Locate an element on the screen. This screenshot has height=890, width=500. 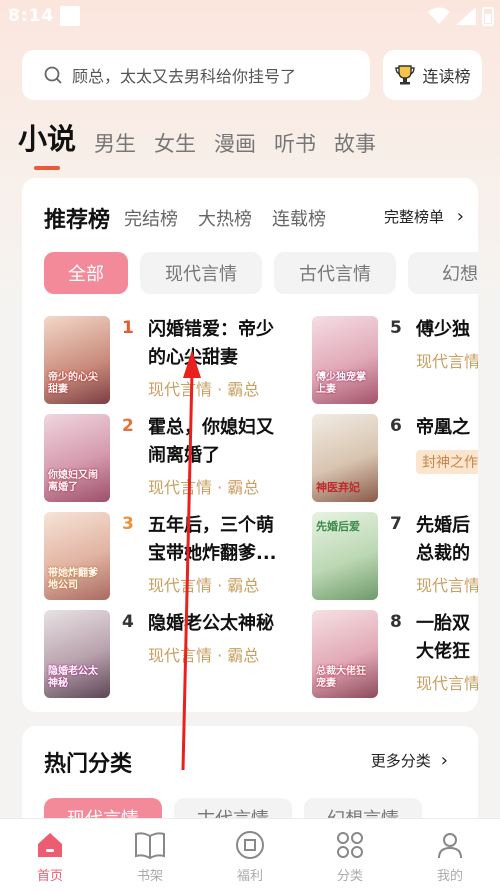
nav-bookshelf: 书架 is located at coordinates (150, 854).